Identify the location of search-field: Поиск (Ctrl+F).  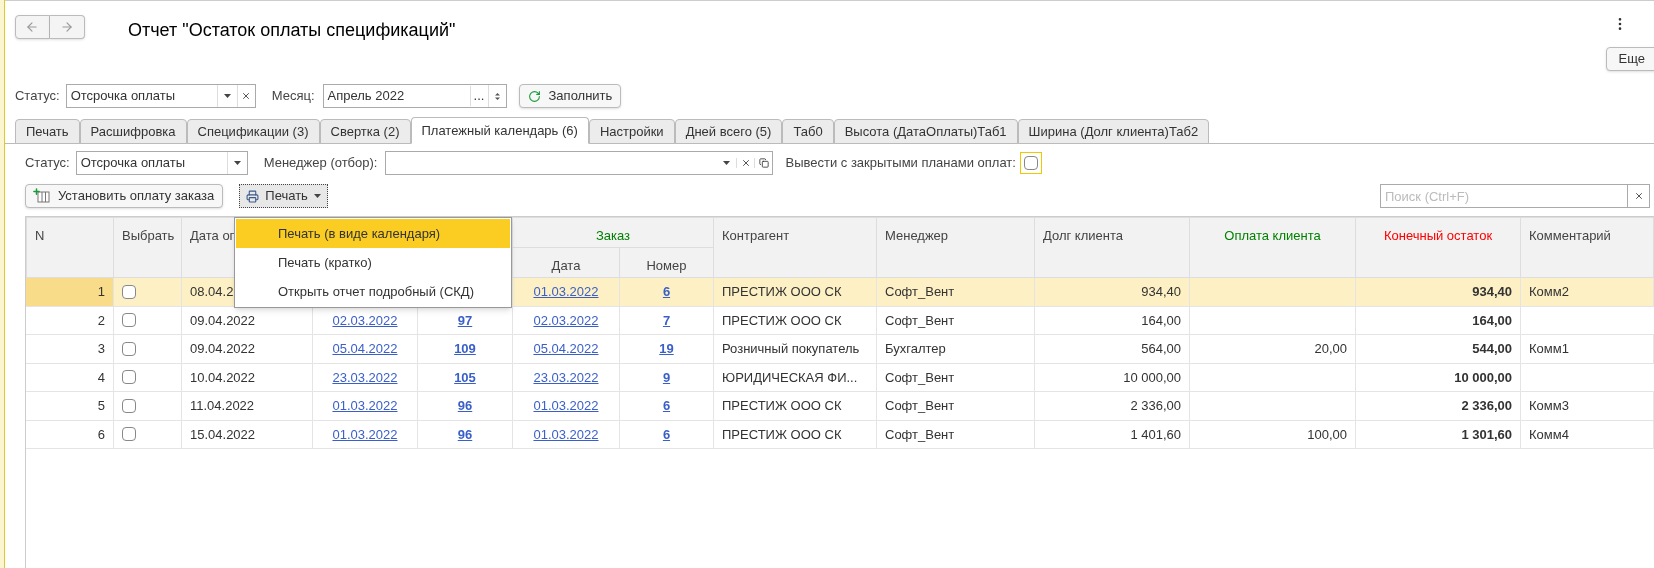
(1504, 196).